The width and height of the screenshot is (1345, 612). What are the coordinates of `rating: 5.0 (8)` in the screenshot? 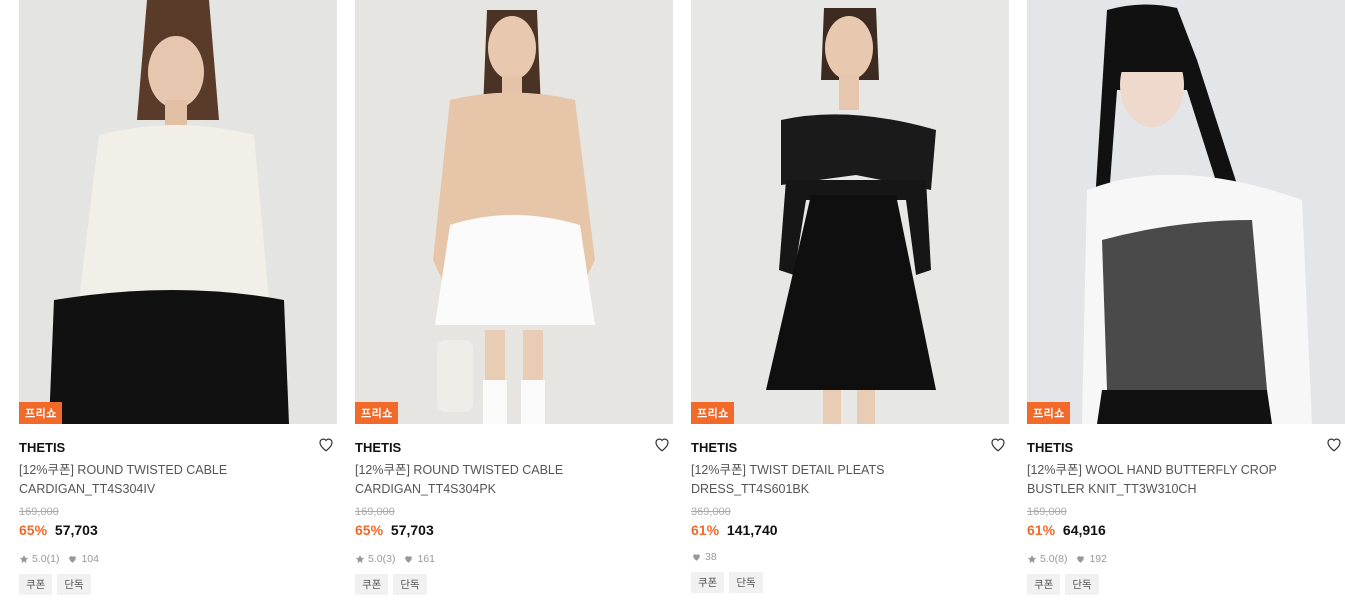 It's located at (1047, 559).